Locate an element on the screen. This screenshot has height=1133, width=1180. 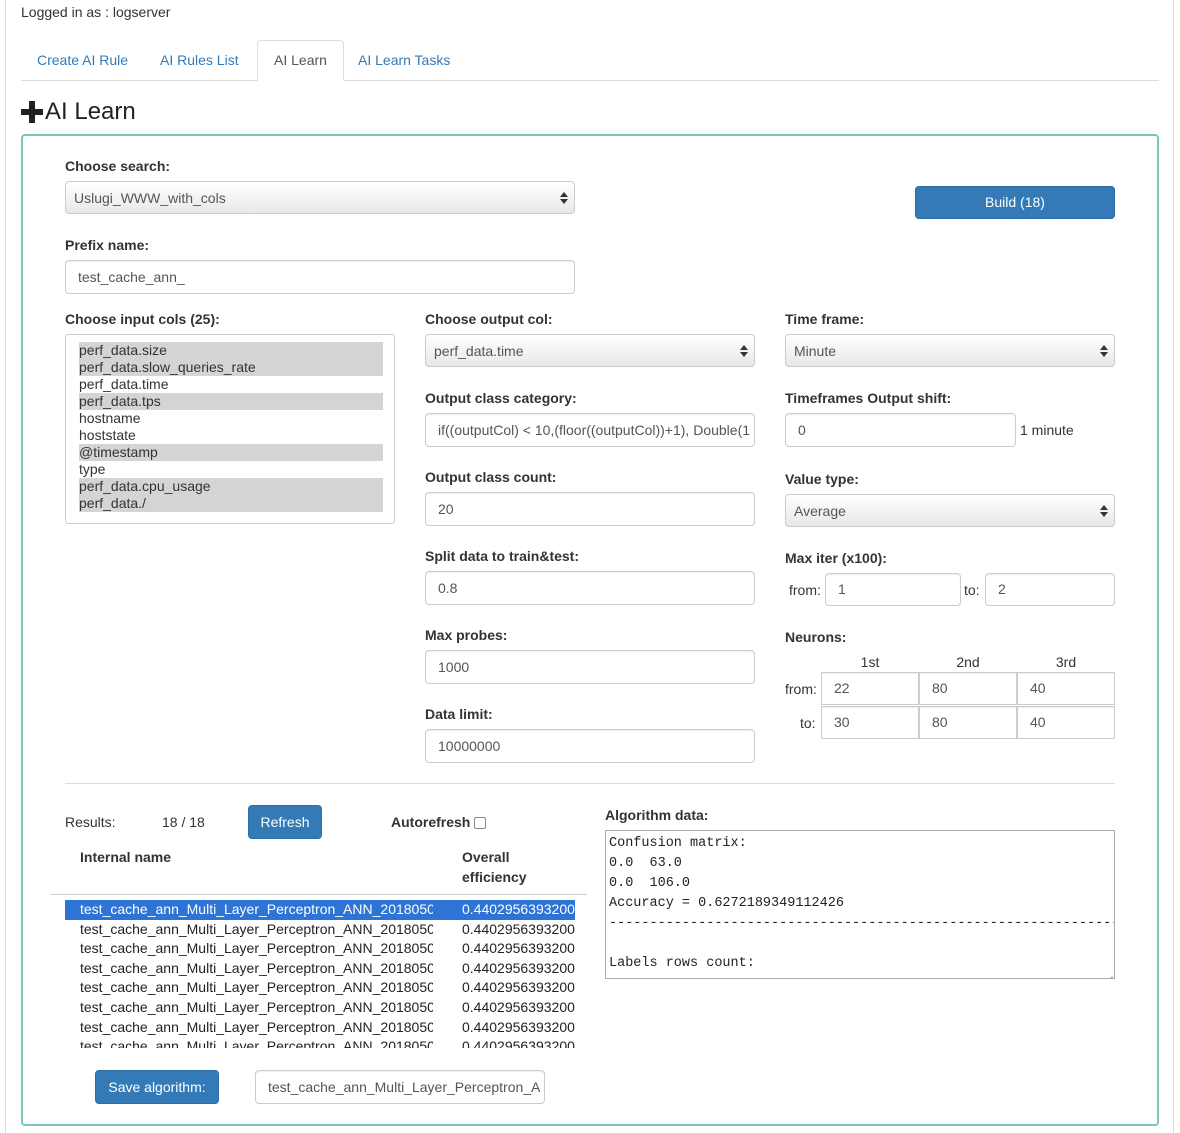
list-item: perf_data.size is located at coordinates (231, 350).